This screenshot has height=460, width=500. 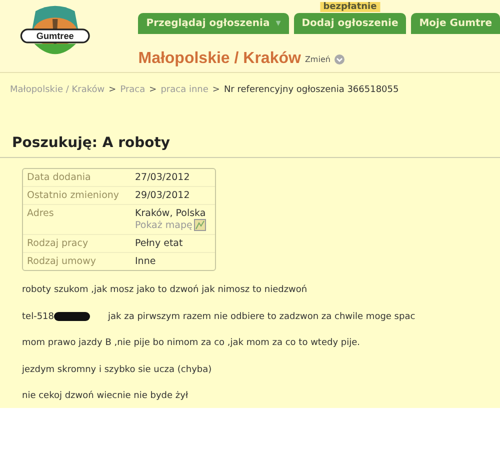 What do you see at coordinates (62, 261) in the screenshot?
I see `detail-label: Rodzaj umowy` at bounding box center [62, 261].